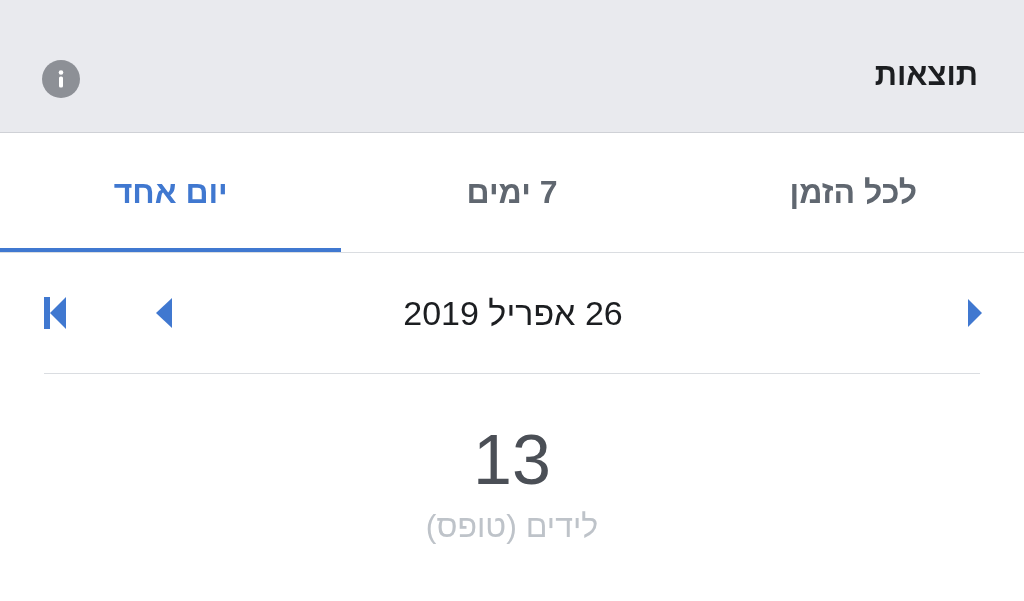 The image size is (1024, 601). What do you see at coordinates (926, 75) in the screenshot?
I see `header-title: תוצאות` at bounding box center [926, 75].